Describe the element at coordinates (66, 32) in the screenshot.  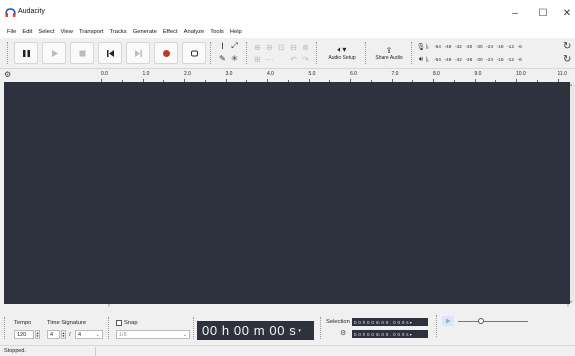
I see `menu-view: View` at that location.